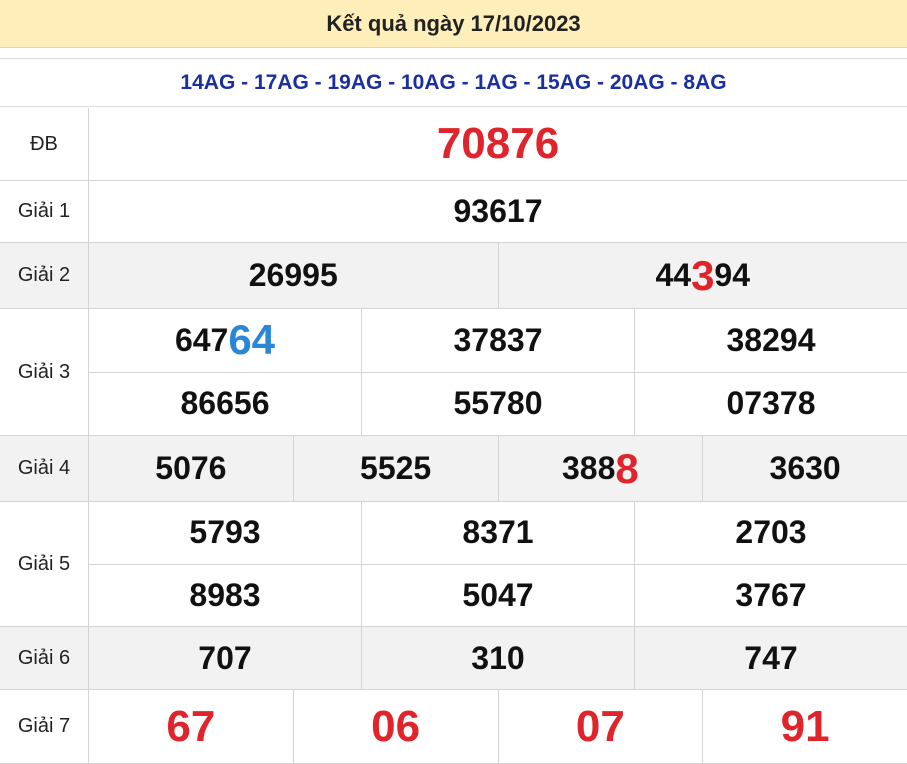  What do you see at coordinates (770, 340) in the screenshot?
I see `prize-number: 38294` at bounding box center [770, 340].